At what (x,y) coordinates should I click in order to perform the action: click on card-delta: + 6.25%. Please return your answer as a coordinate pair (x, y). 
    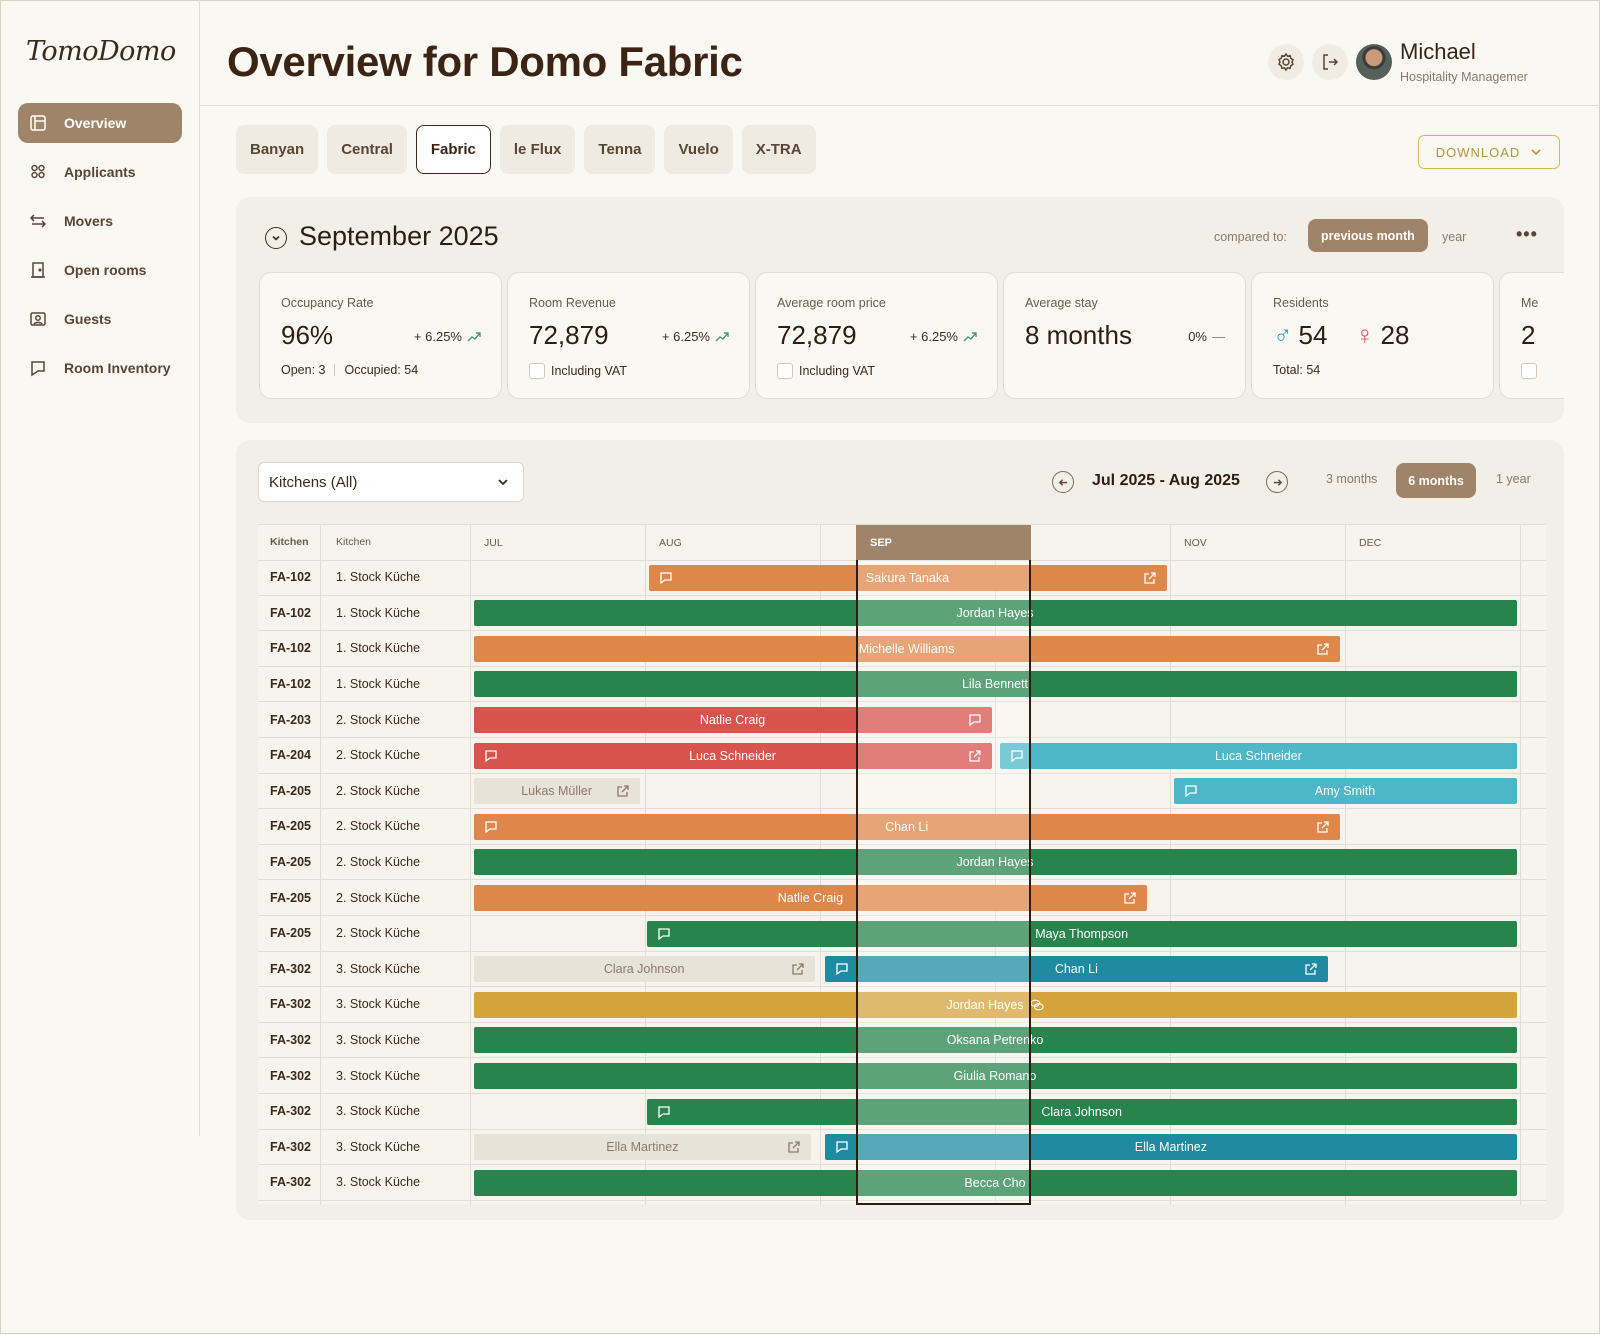
    Looking at the image, I should click on (695, 336).